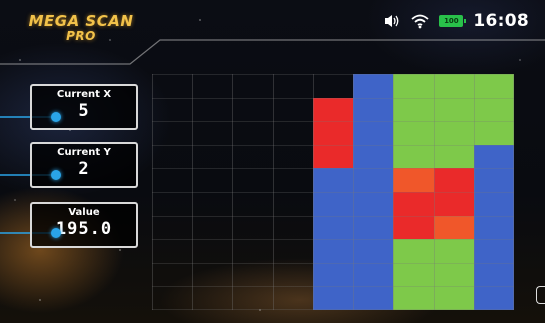 Image resolution: width=545 pixels, height=323 pixels. I want to click on current-y-panel: Current Y 2, so click(84, 165).